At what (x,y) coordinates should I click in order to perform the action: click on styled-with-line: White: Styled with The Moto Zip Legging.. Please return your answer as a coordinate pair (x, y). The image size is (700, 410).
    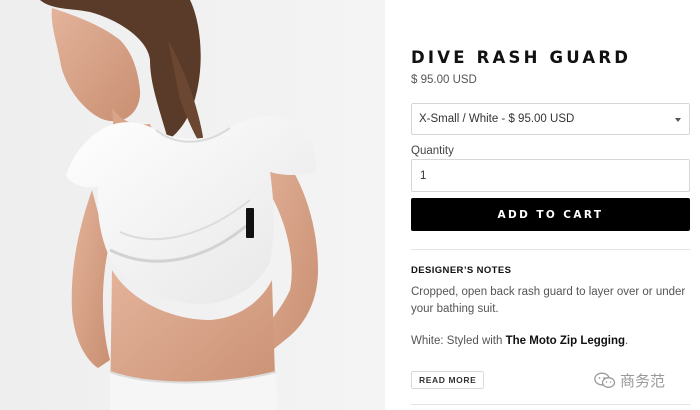
    Looking at the image, I should click on (550, 341).